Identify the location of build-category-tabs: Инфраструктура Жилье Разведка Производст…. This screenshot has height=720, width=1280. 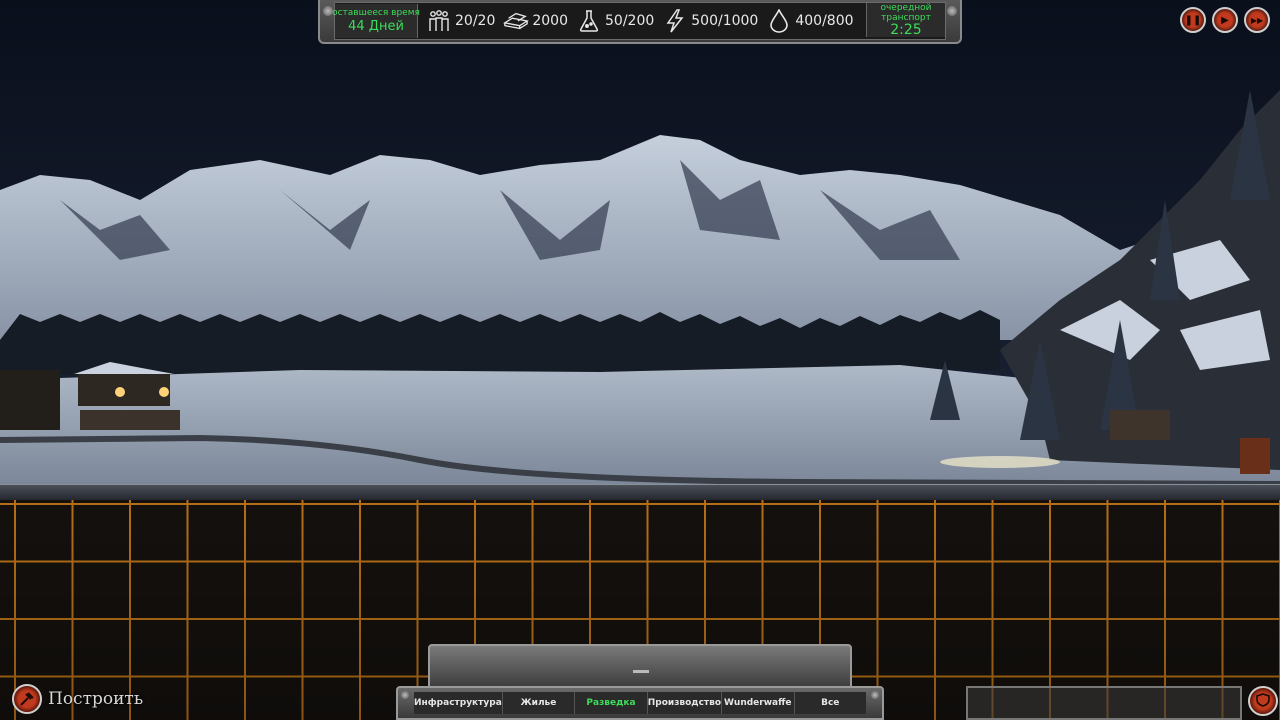
(640, 703).